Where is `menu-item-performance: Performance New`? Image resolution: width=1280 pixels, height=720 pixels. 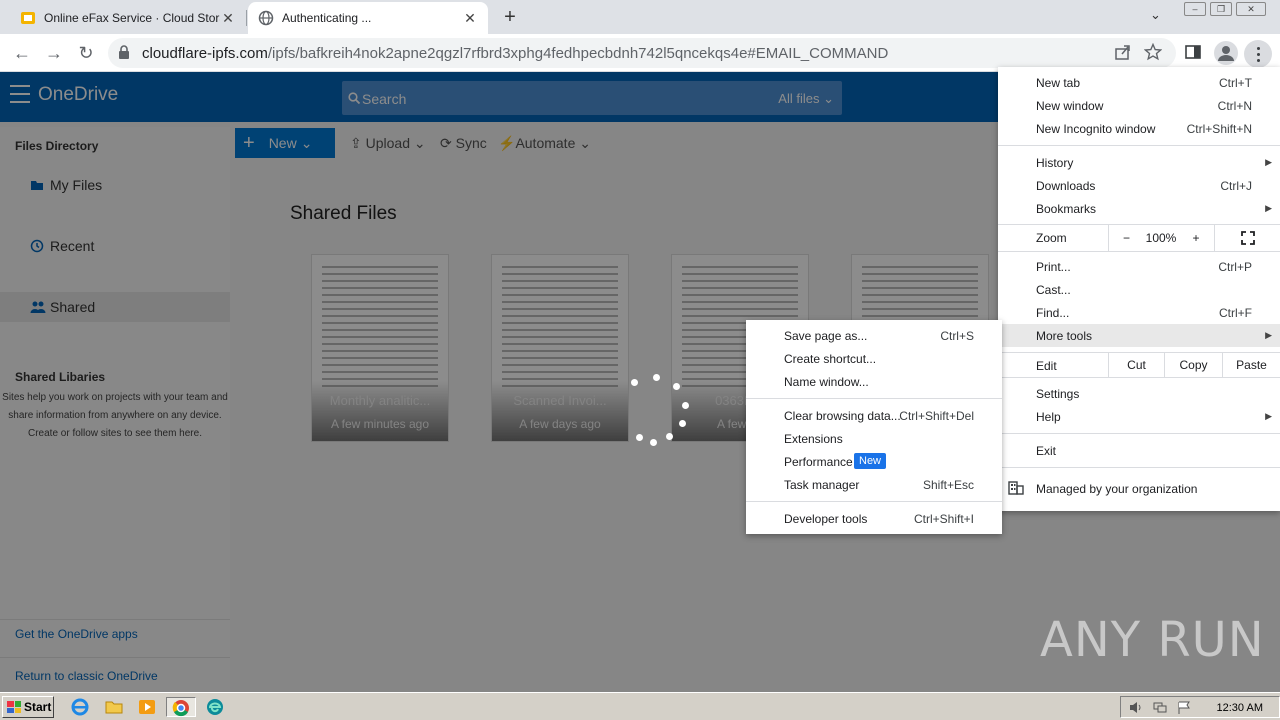
menu-item-performance: Performance New is located at coordinates (874, 461).